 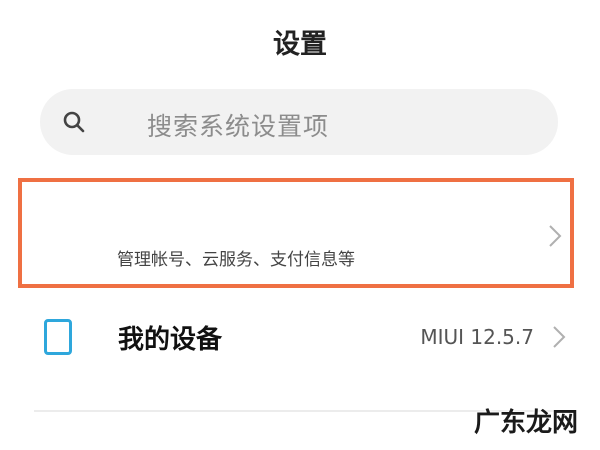 What do you see at coordinates (477, 337) in the screenshot?
I see `miui-version: MIUI 12.5.7` at bounding box center [477, 337].